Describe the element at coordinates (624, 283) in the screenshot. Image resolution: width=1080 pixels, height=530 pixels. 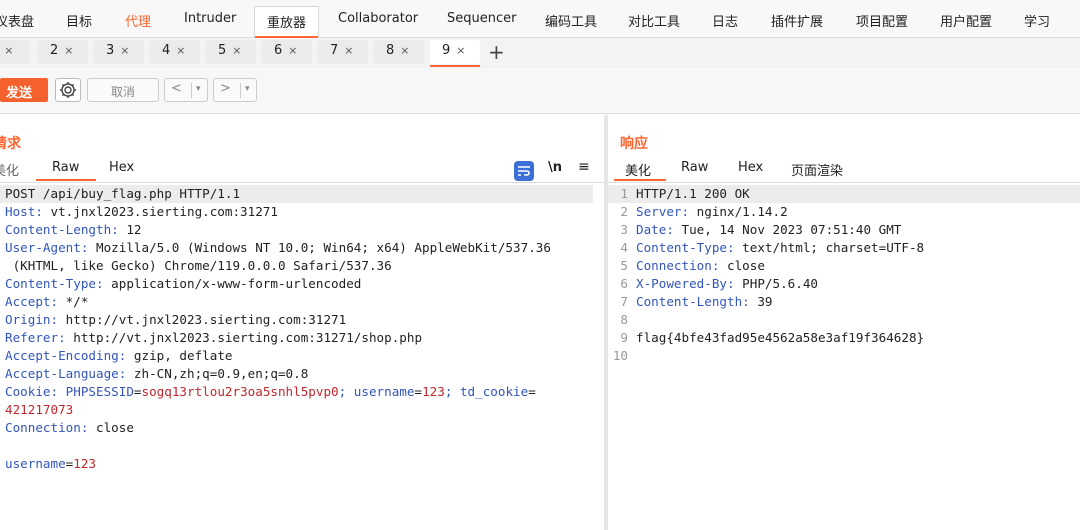
I see `line-number: 6` at that location.